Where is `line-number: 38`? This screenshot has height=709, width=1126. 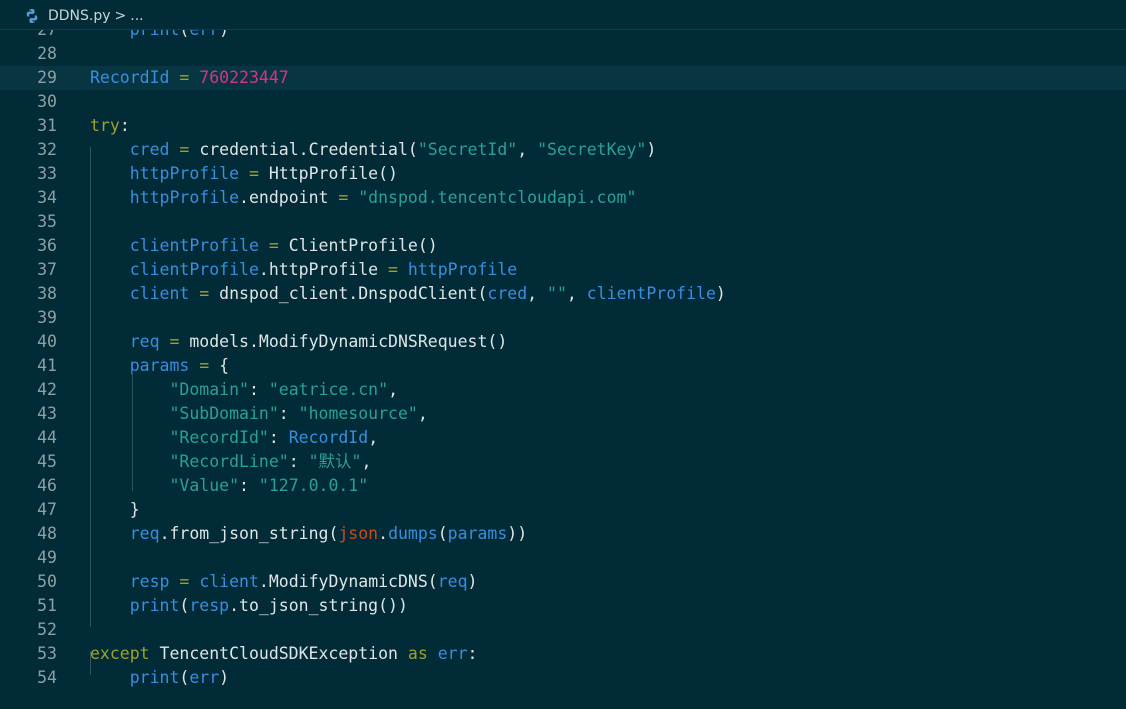 line-number: 38 is located at coordinates (47, 293).